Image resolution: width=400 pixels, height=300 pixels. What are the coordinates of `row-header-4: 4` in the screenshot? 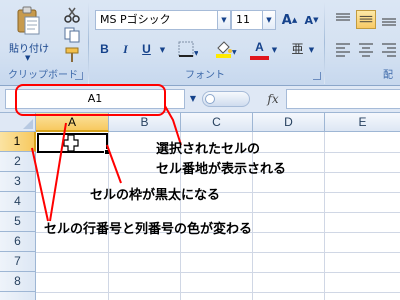 It's located at (18, 202).